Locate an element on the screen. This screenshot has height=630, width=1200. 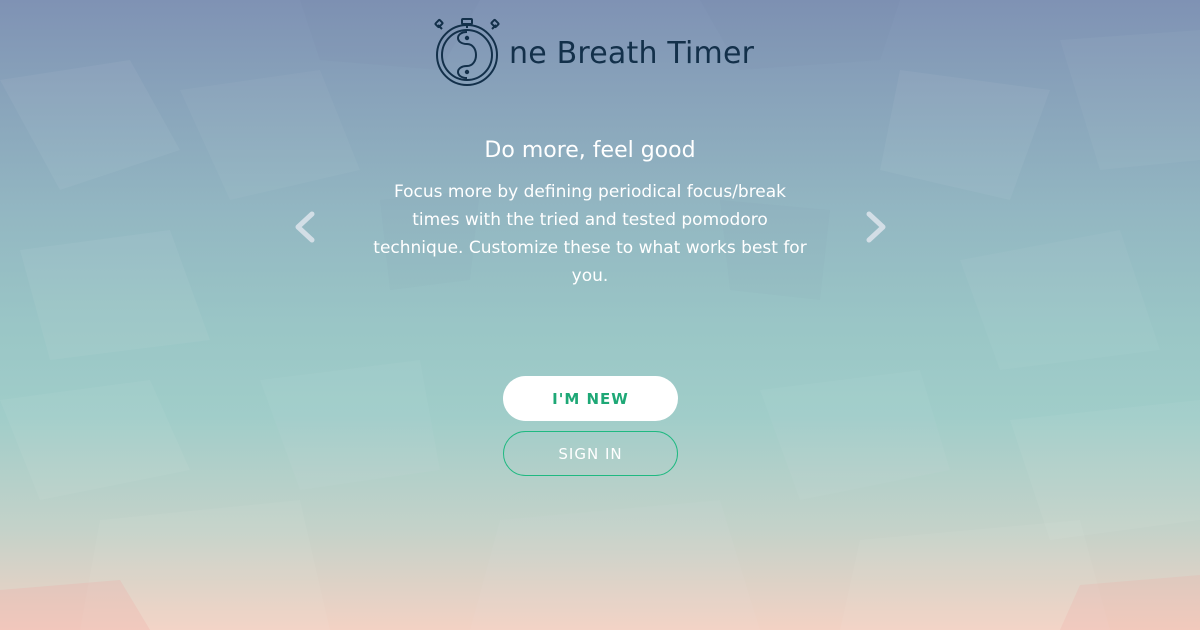
app-logo: ne Breath Timer is located at coordinates (593, 52).